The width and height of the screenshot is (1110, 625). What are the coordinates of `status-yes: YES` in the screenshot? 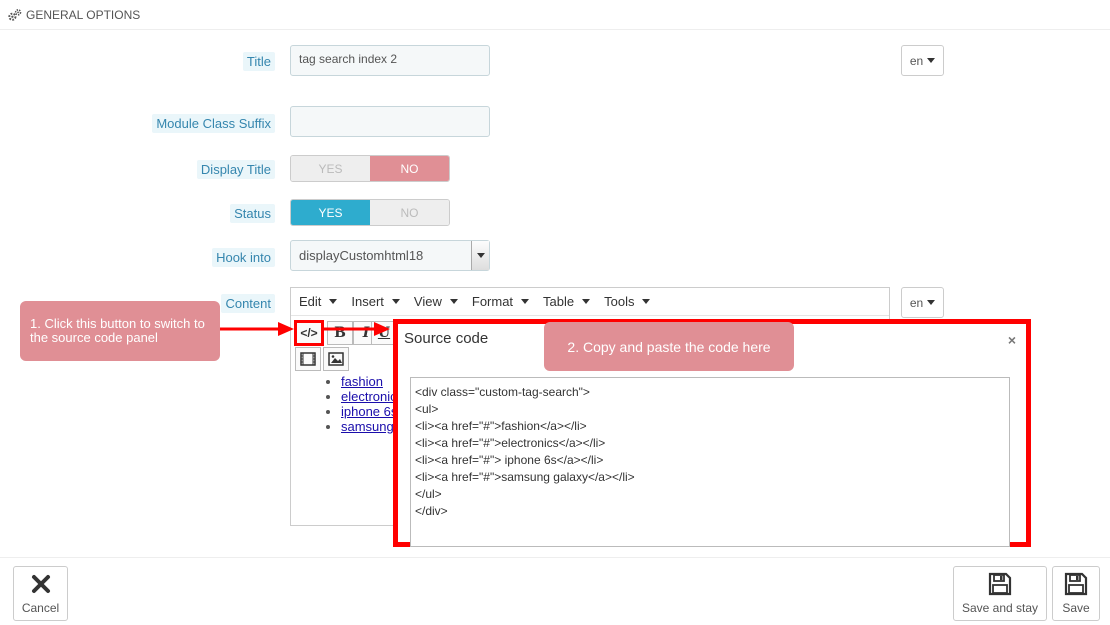 It's located at (330, 212).